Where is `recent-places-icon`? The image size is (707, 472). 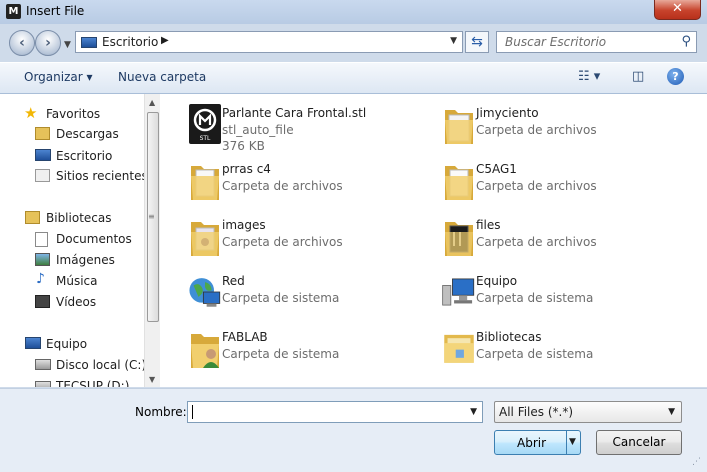 recent-places-icon is located at coordinates (42, 175).